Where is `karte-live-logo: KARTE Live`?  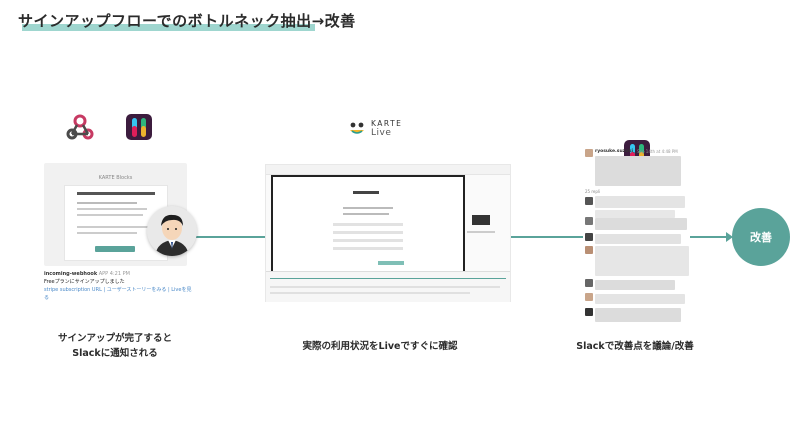 karte-live-logo: KARTE Live is located at coordinates (375, 128).